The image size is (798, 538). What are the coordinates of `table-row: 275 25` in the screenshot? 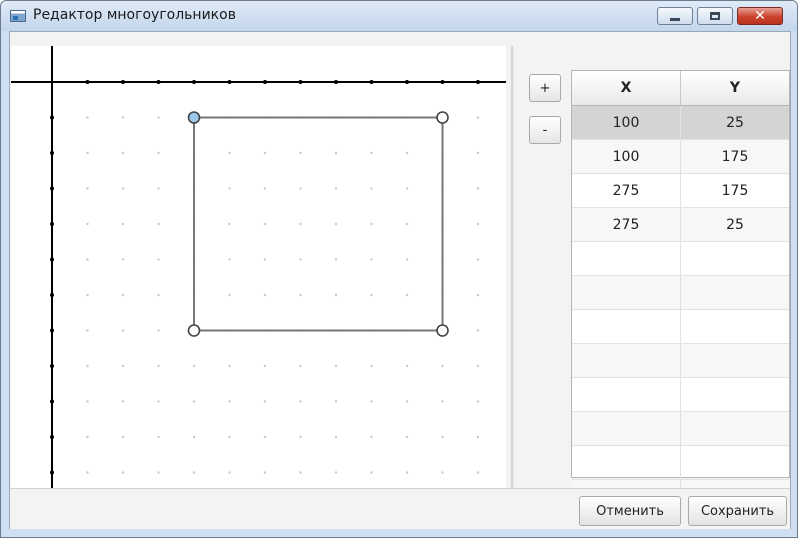 It's located at (680, 225).